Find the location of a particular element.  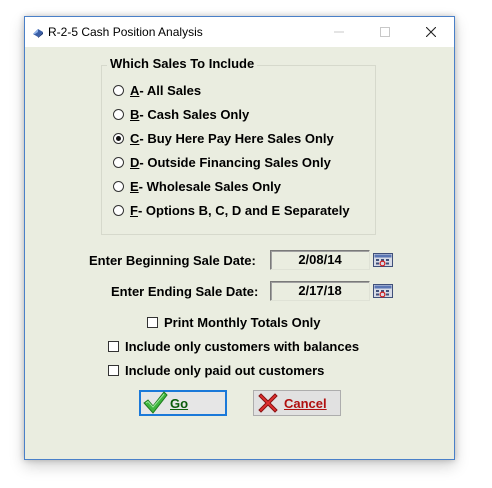

minimize-button is located at coordinates (339, 32).